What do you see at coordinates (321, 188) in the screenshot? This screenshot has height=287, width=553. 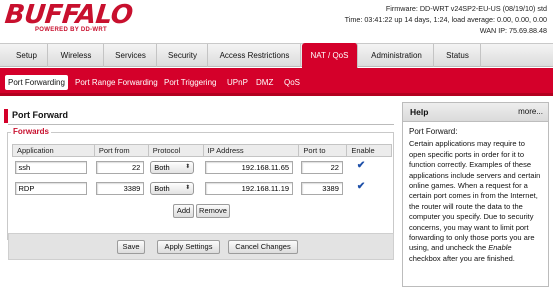 I see `port-to-input: 3389` at bounding box center [321, 188].